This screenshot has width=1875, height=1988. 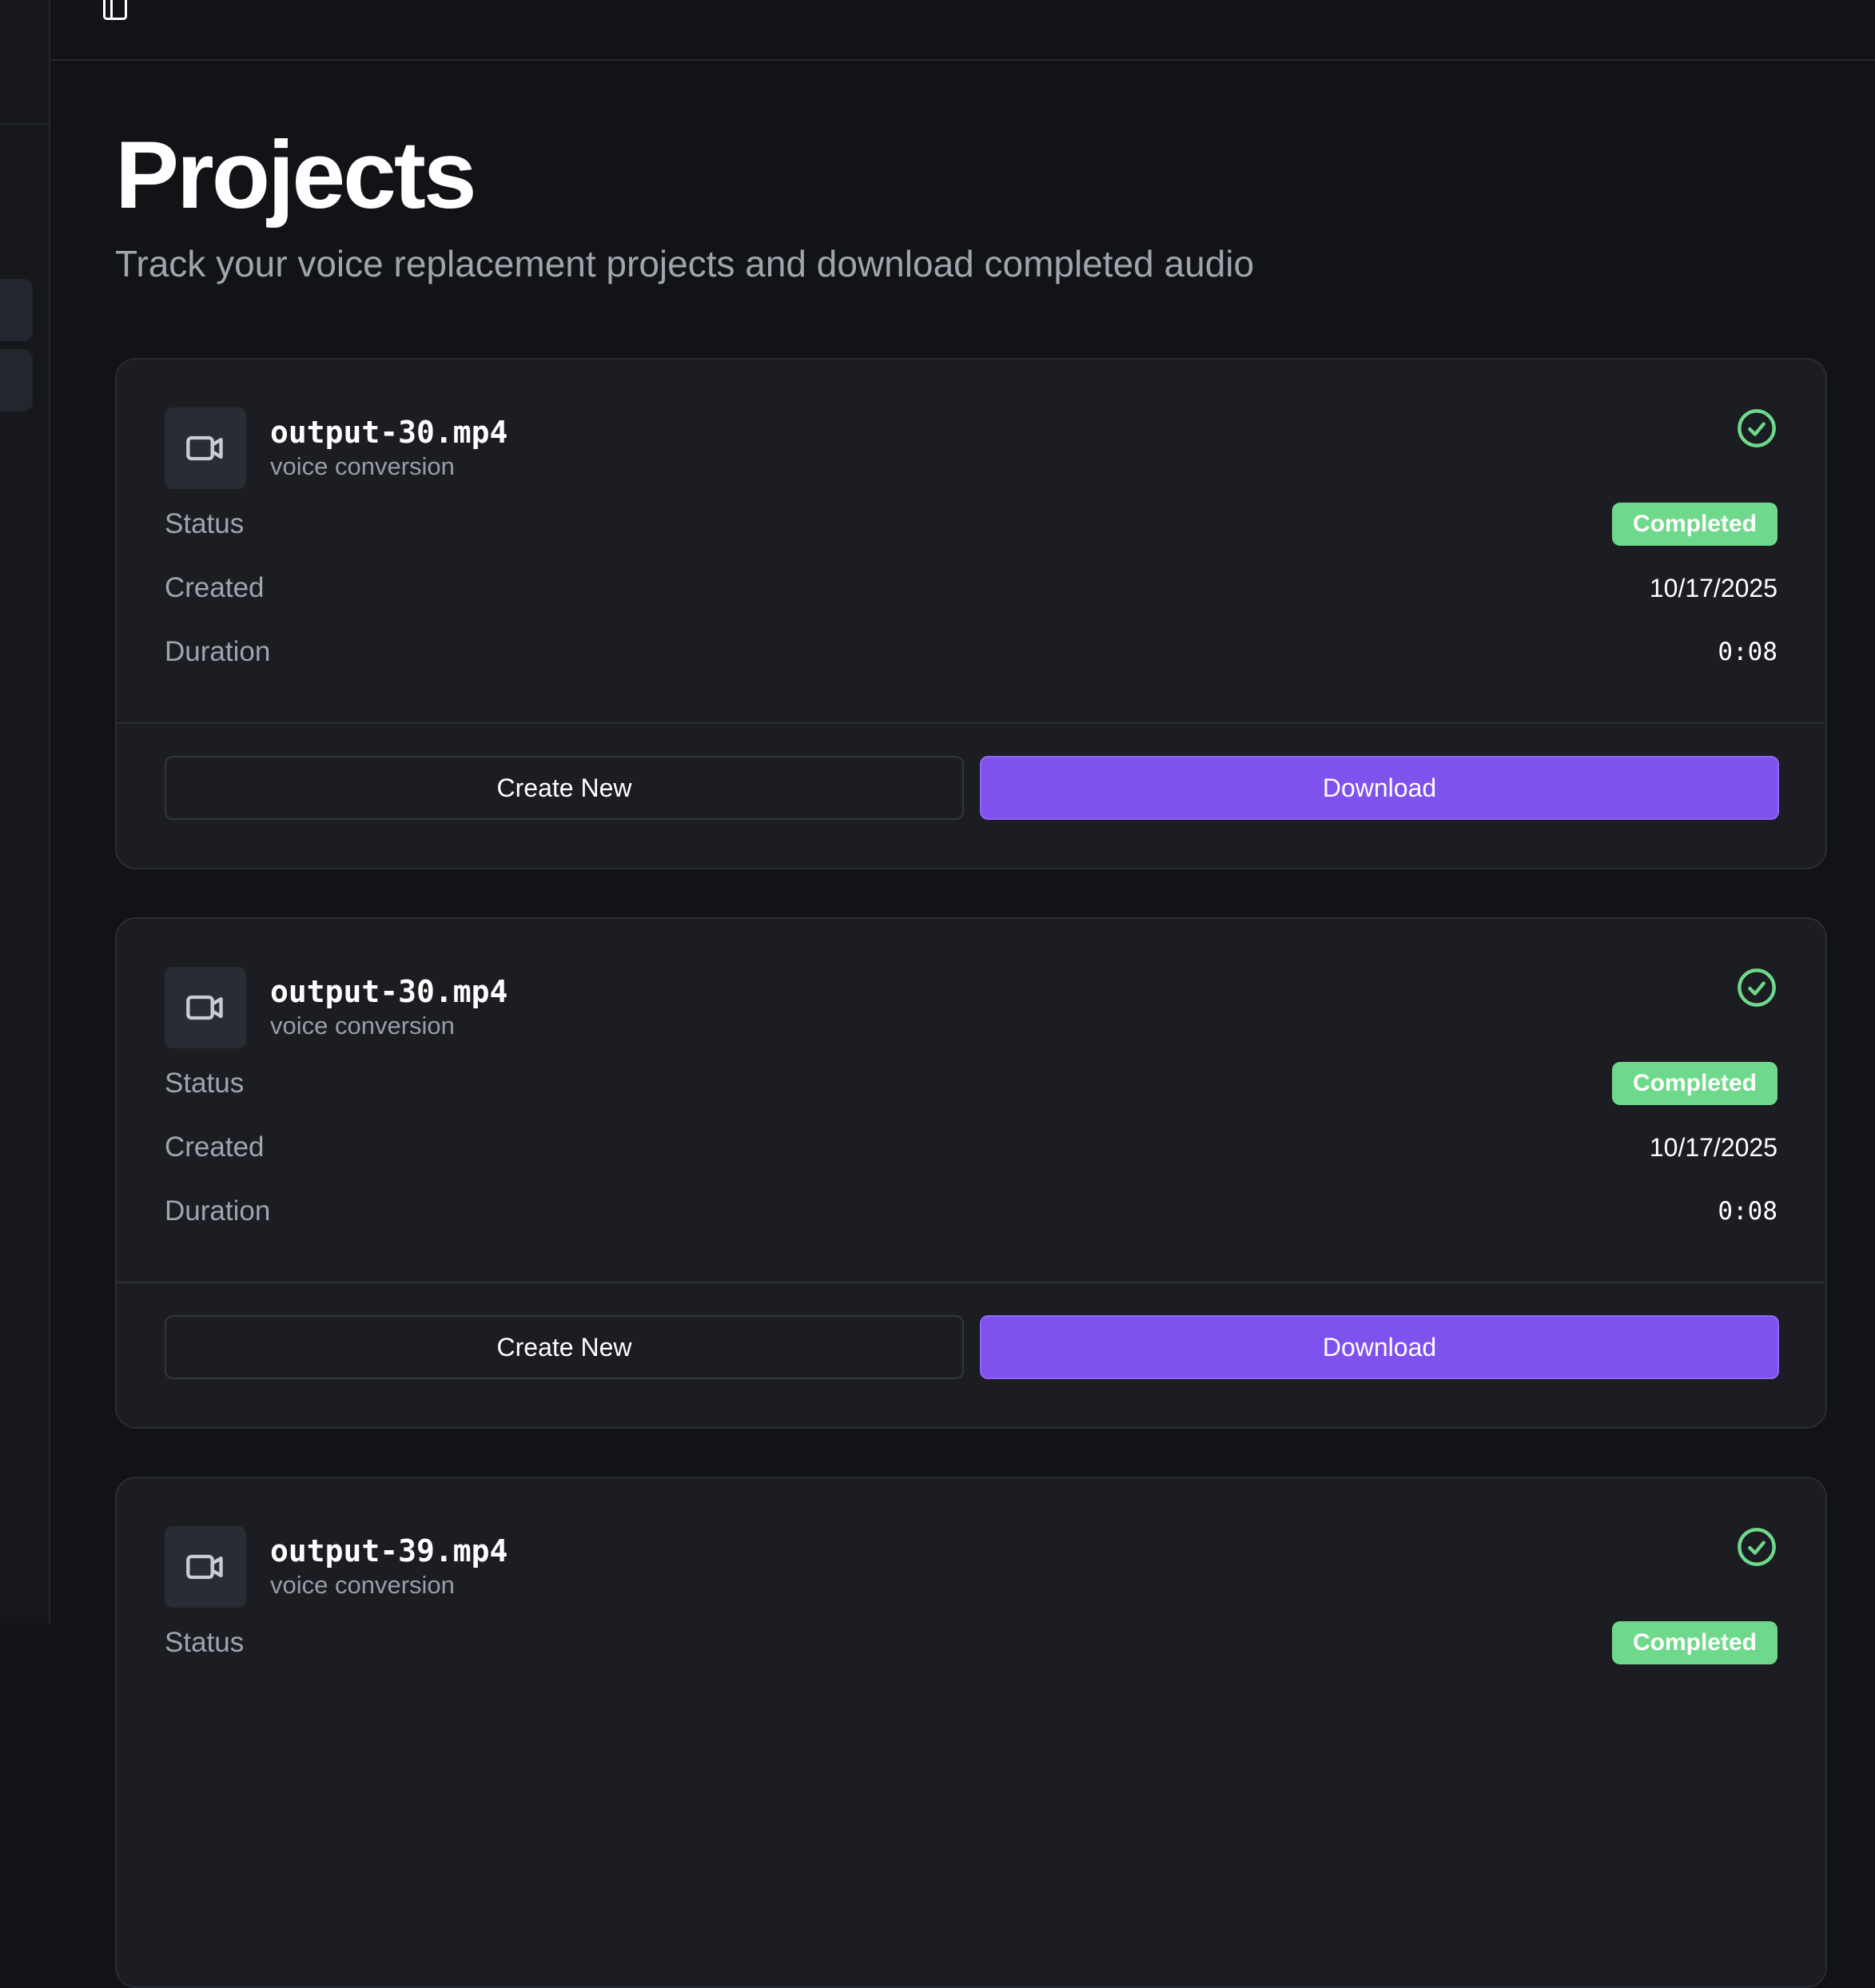 I want to click on panel-left-icon, so click(x=115, y=10).